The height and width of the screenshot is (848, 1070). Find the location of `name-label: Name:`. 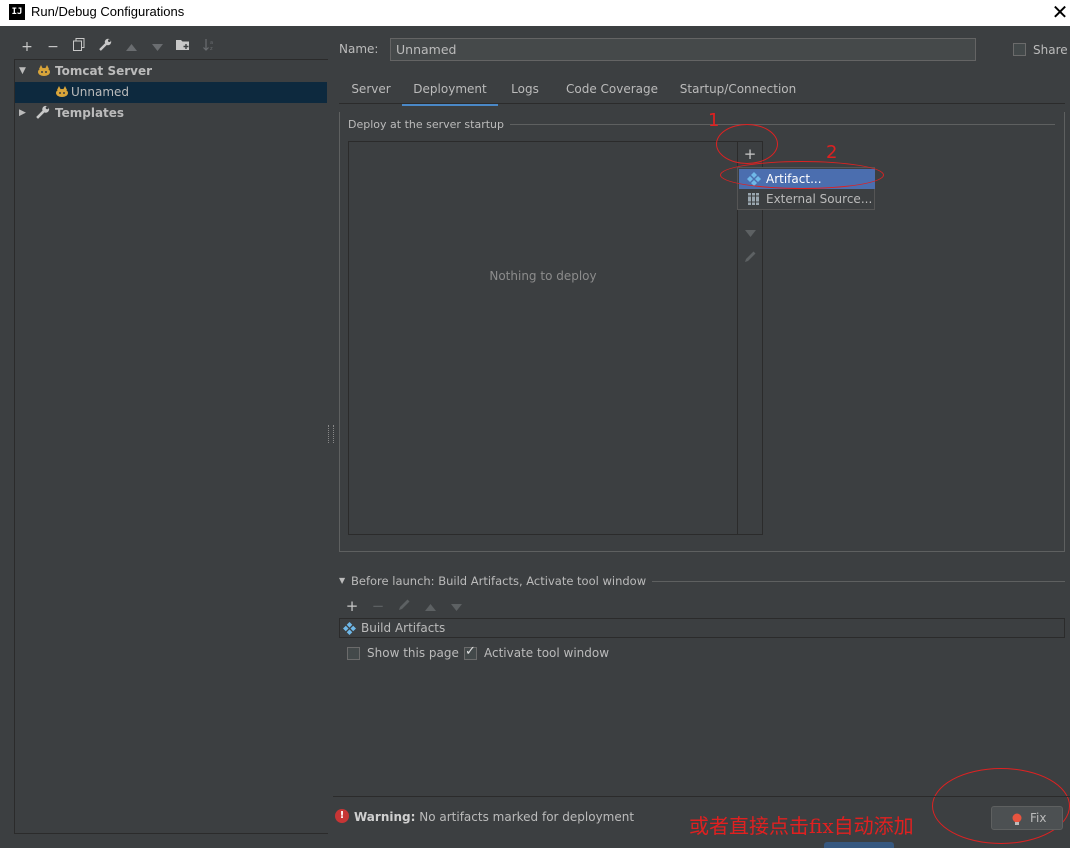

name-label: Name: is located at coordinates (359, 49).